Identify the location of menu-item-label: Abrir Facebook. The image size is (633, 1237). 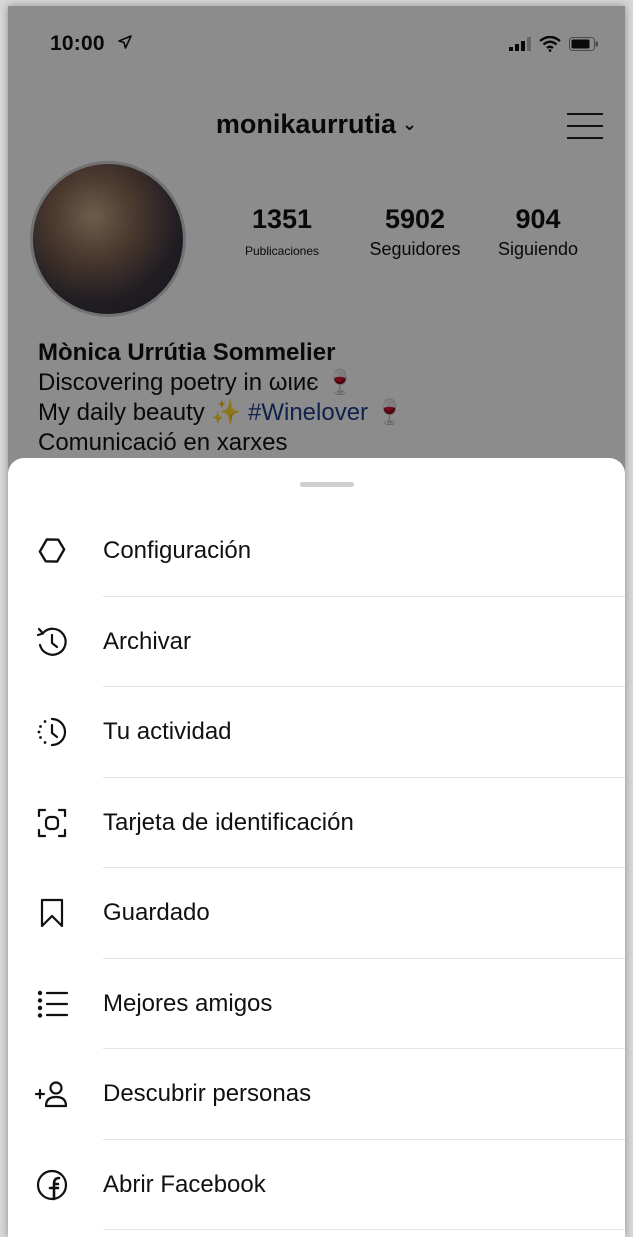
(184, 1184).